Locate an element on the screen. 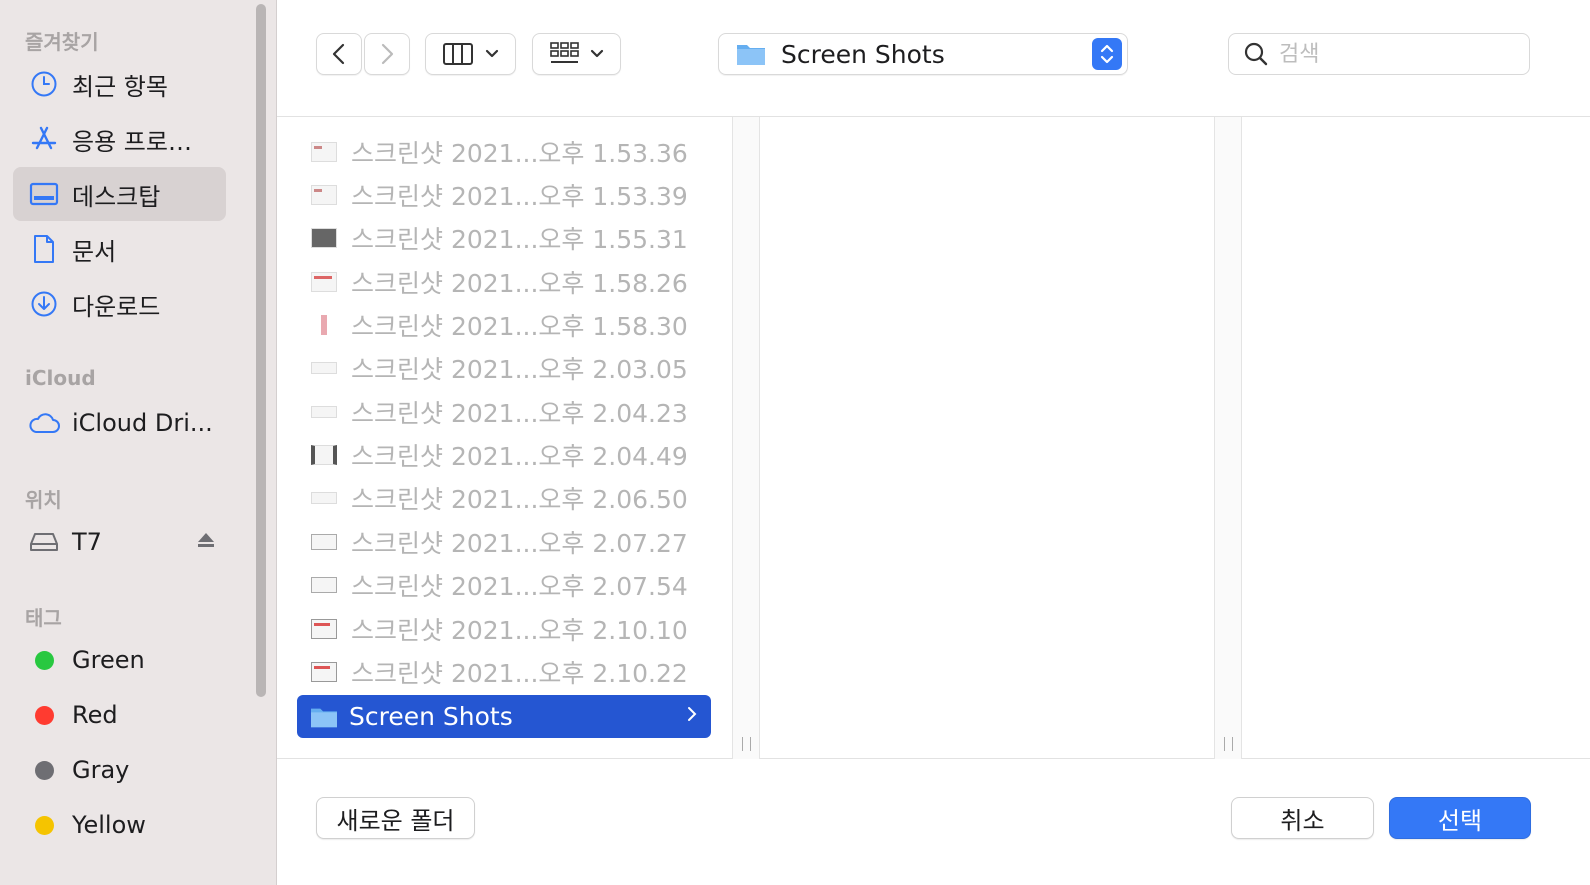 The height and width of the screenshot is (885, 1590). search-input is located at coordinates (1394, 54).